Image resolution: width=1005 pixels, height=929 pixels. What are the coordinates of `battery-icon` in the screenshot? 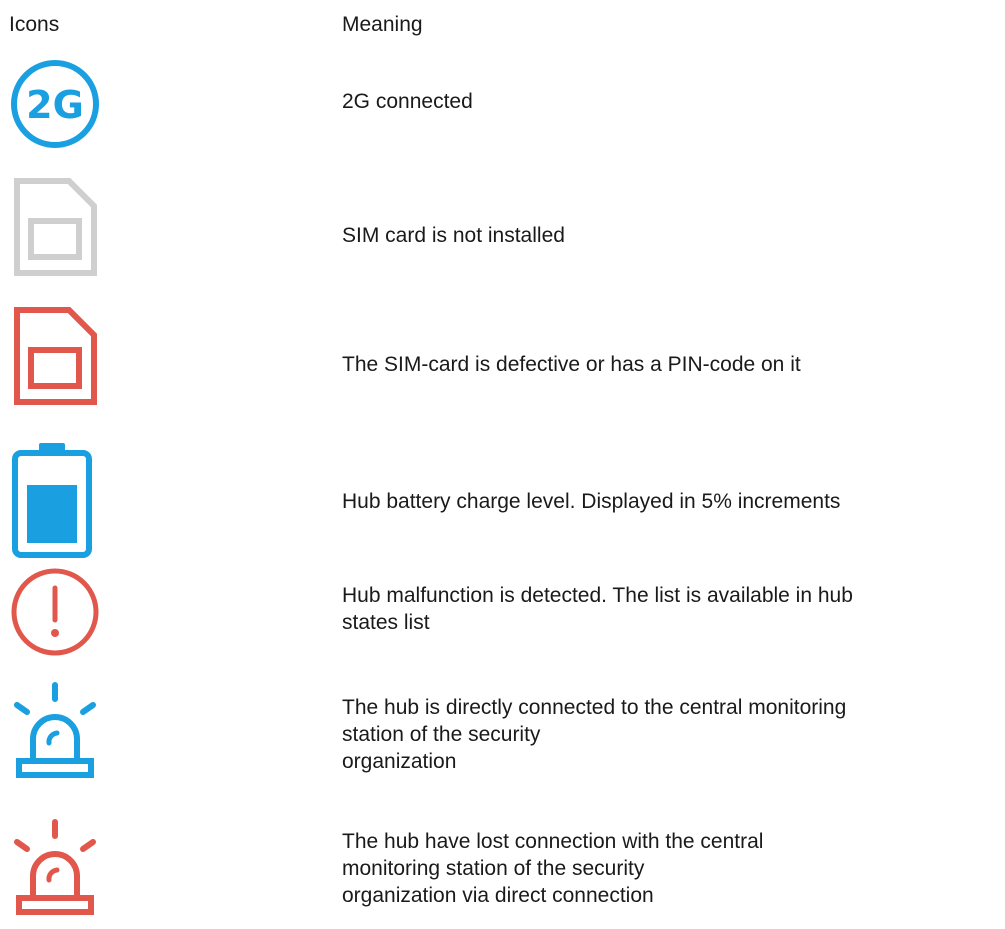 It's located at (55, 500).